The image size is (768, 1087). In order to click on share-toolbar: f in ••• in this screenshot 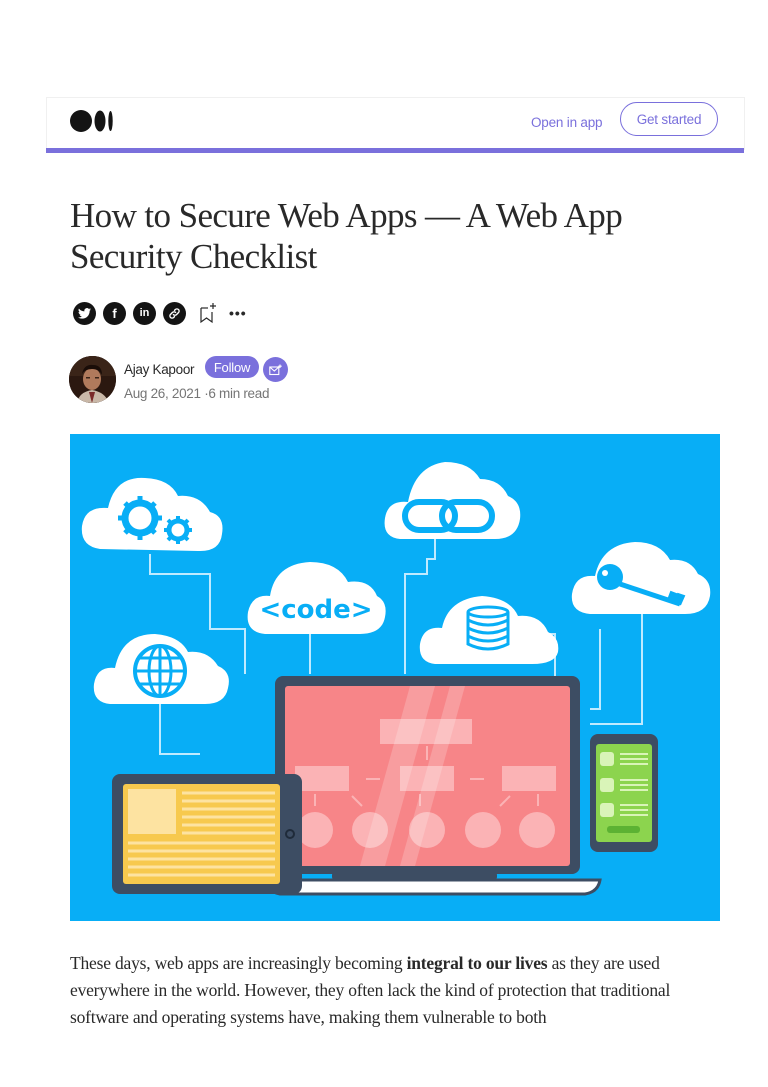, I will do `click(160, 313)`.